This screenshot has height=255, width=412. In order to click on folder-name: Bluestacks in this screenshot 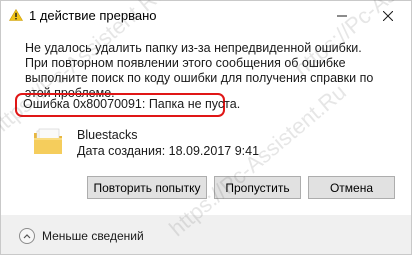, I will do `click(107, 135)`.